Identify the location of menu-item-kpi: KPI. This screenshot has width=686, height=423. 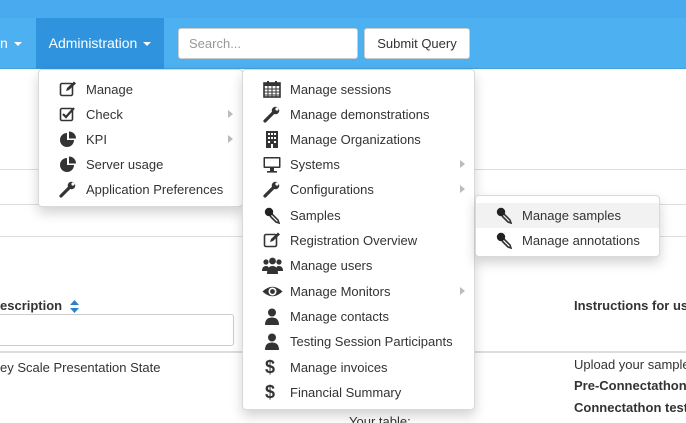
(140, 139).